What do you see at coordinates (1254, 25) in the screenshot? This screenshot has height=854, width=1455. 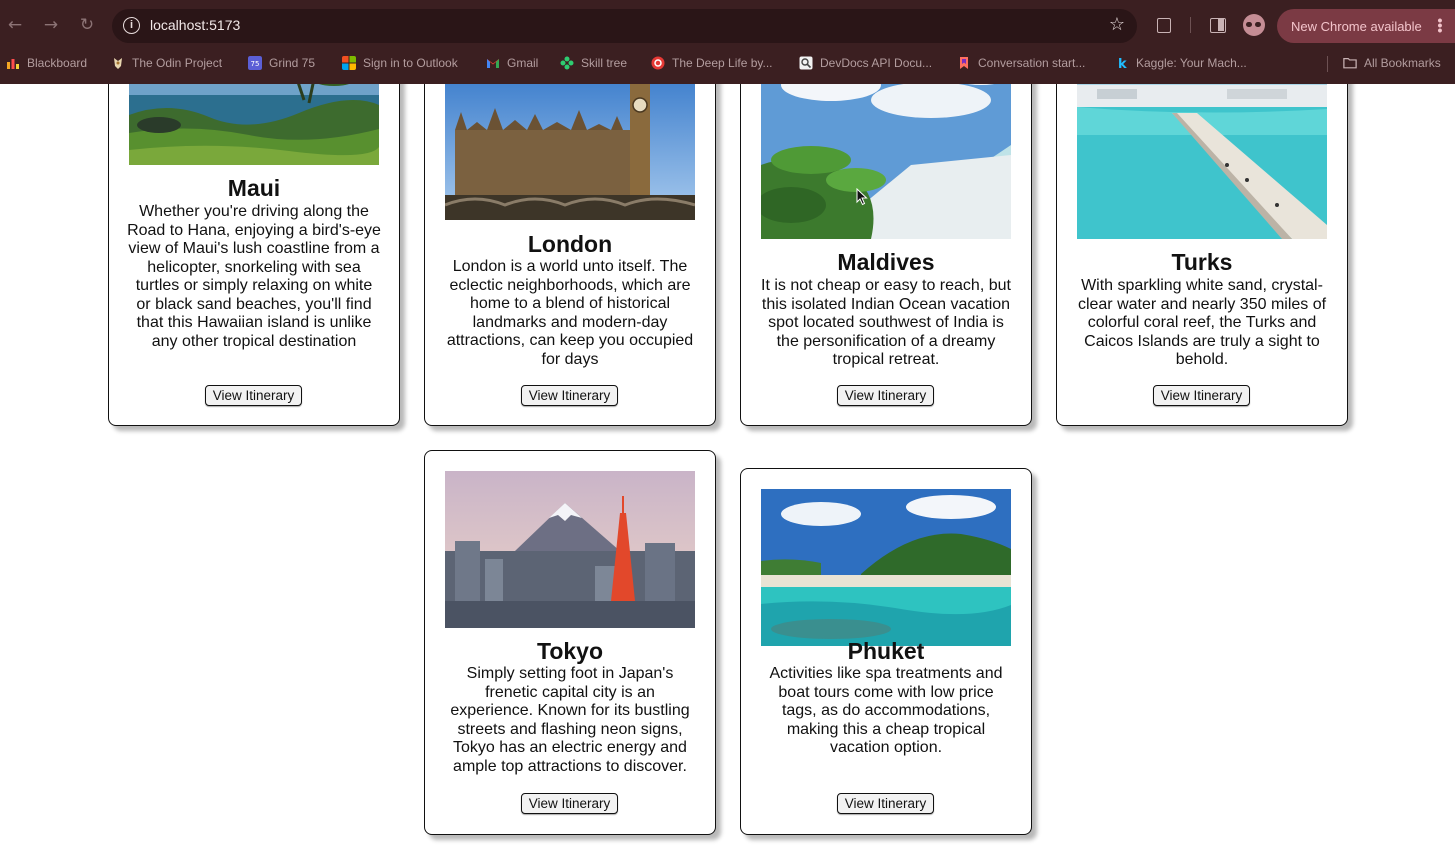 I see `profile-avatar-icon` at bounding box center [1254, 25].